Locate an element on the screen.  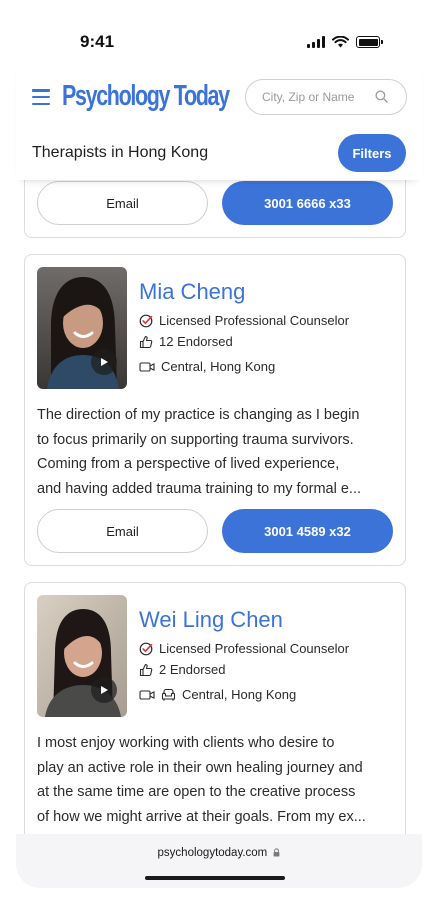
home-indicator is located at coordinates (215, 878).